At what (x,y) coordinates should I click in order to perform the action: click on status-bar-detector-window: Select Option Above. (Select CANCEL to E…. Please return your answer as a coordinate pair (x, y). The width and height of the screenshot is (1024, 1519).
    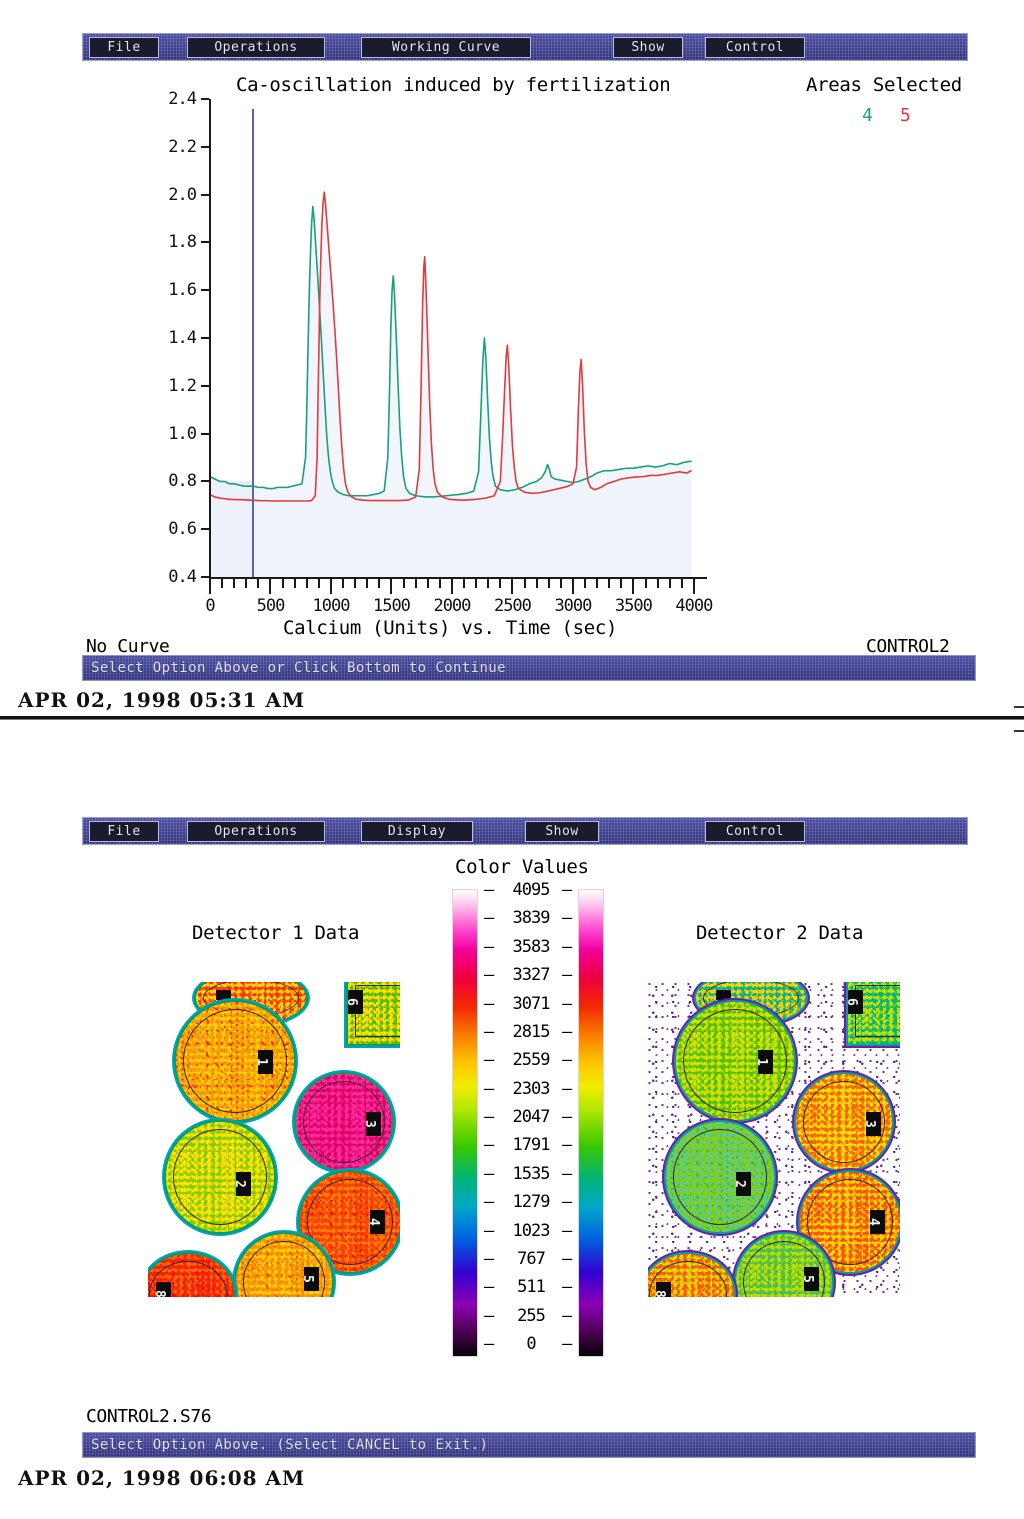
    Looking at the image, I should click on (529, 1445).